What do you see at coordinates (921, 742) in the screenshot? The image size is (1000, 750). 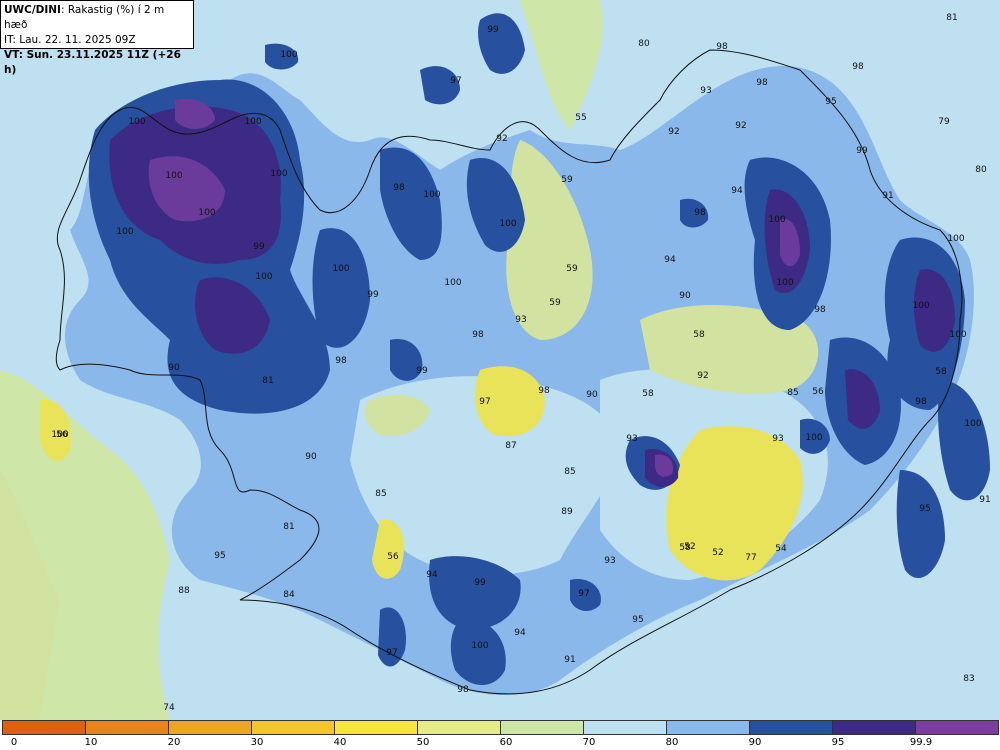 I see `legend-tick-label: 99.9` at bounding box center [921, 742].